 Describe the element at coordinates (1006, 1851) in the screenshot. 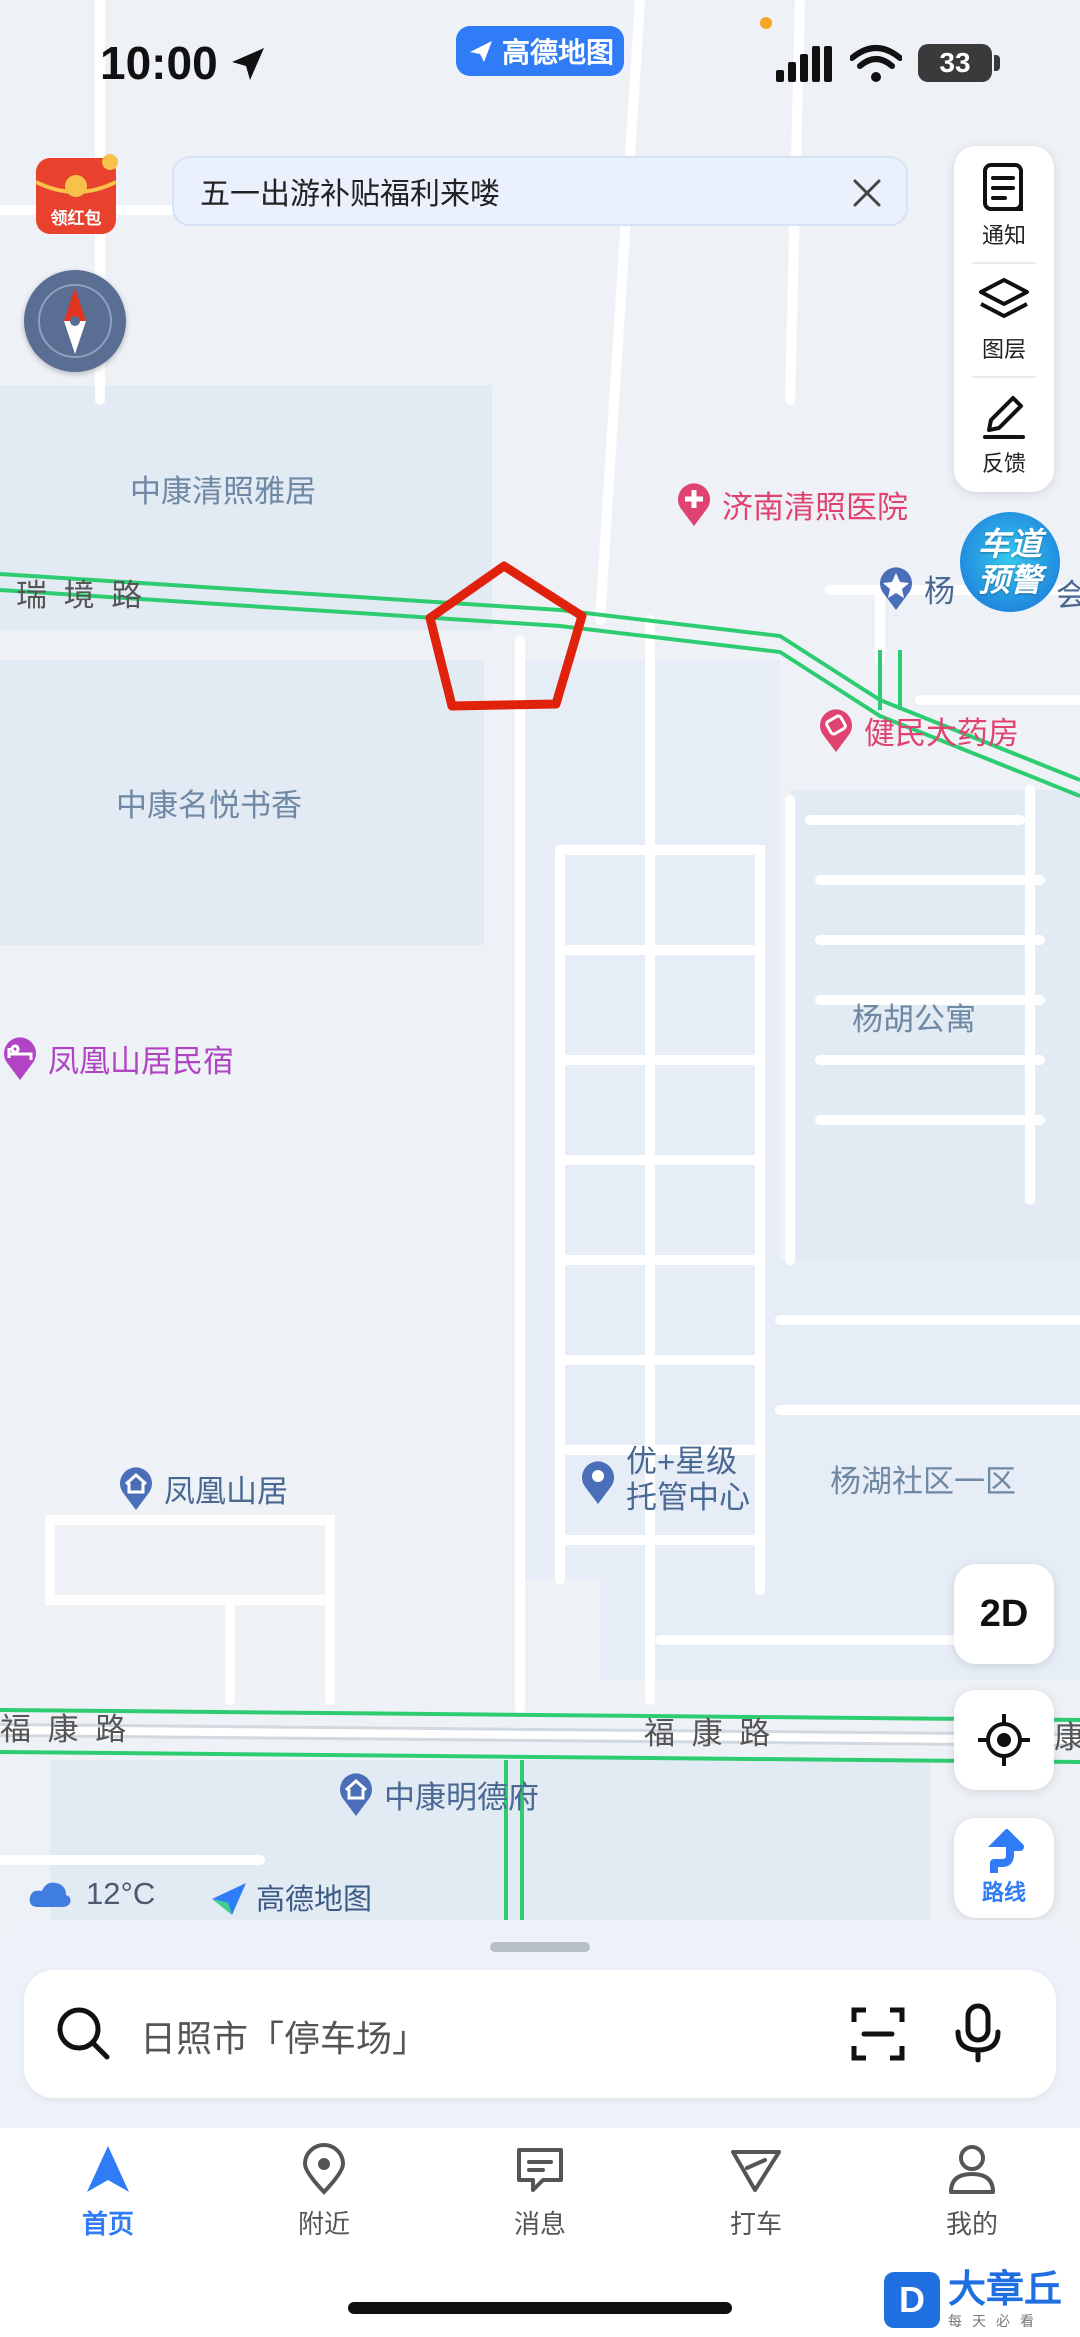

I see `route-arrow-icon` at that location.